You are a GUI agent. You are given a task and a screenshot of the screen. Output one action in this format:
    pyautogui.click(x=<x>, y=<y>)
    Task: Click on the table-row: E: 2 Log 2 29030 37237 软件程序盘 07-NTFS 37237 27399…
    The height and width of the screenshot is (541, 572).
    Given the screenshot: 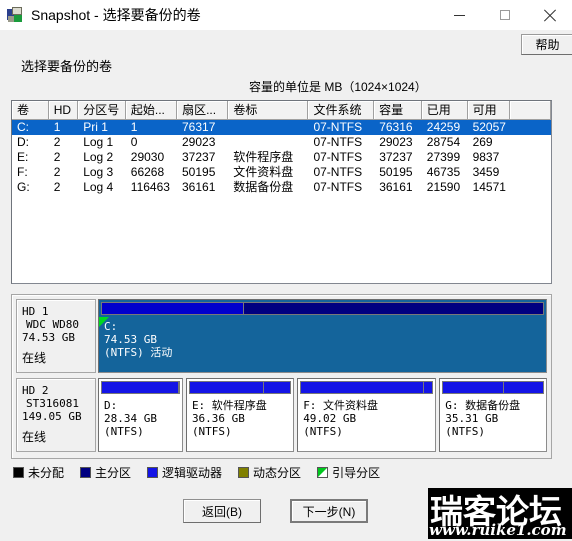 What is the action you would take?
    pyautogui.click(x=281, y=157)
    